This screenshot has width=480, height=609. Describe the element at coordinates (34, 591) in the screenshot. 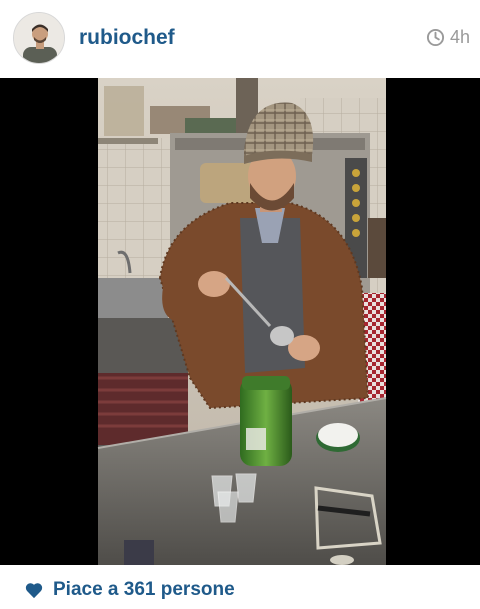

I see `heart-icon` at that location.